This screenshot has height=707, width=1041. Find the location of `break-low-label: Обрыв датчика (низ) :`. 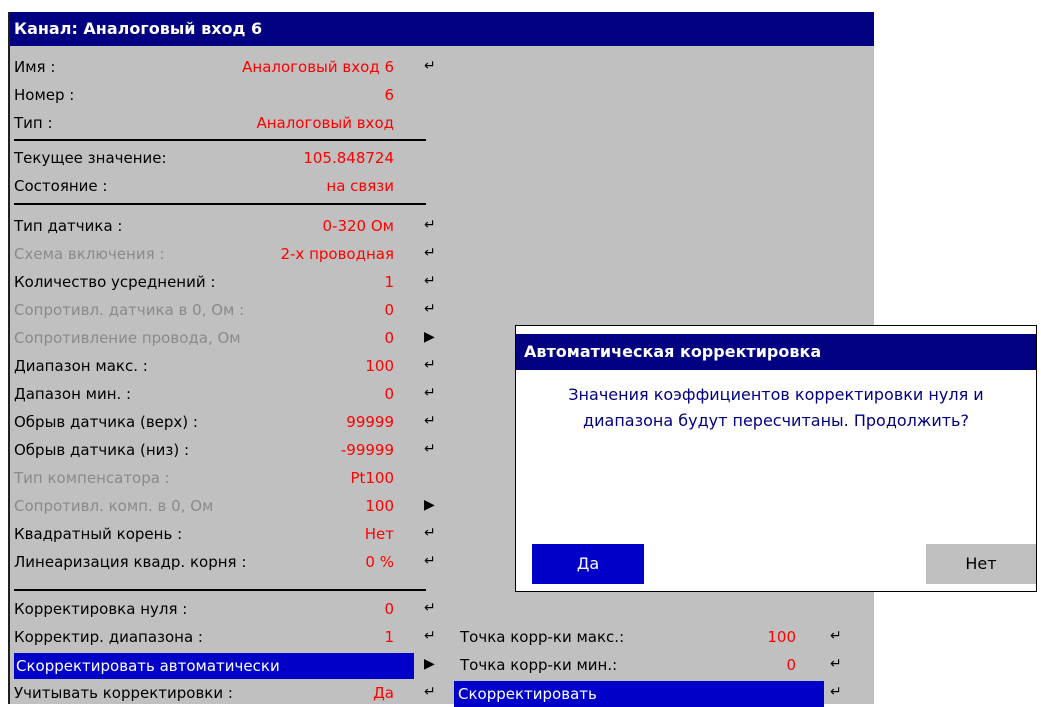

break-low-label: Обрыв датчика (низ) : is located at coordinates (102, 450).